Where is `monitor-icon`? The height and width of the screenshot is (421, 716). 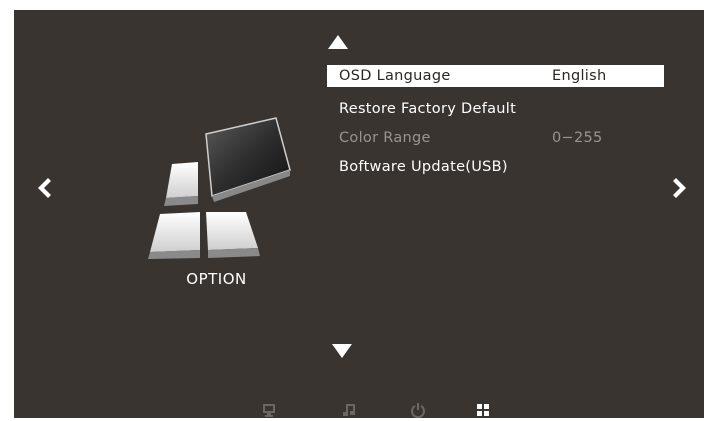
monitor-icon is located at coordinates (269, 410).